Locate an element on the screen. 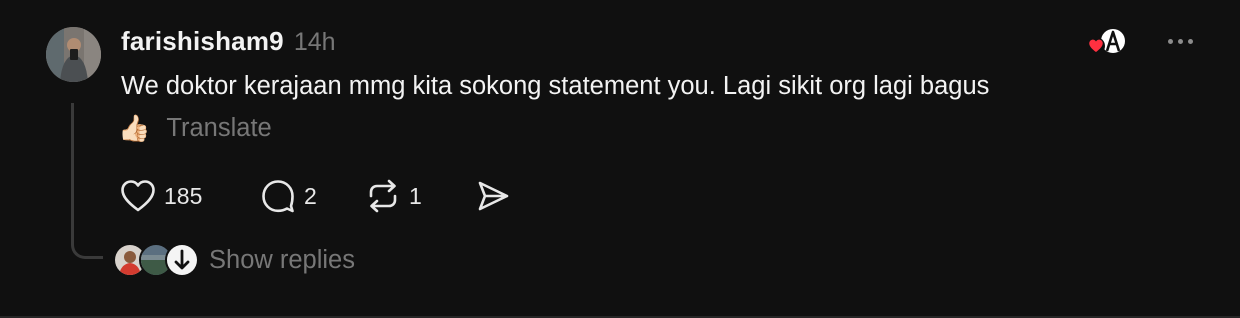 This screenshot has height=318, width=1240. avatar-image is located at coordinates (73, 54).